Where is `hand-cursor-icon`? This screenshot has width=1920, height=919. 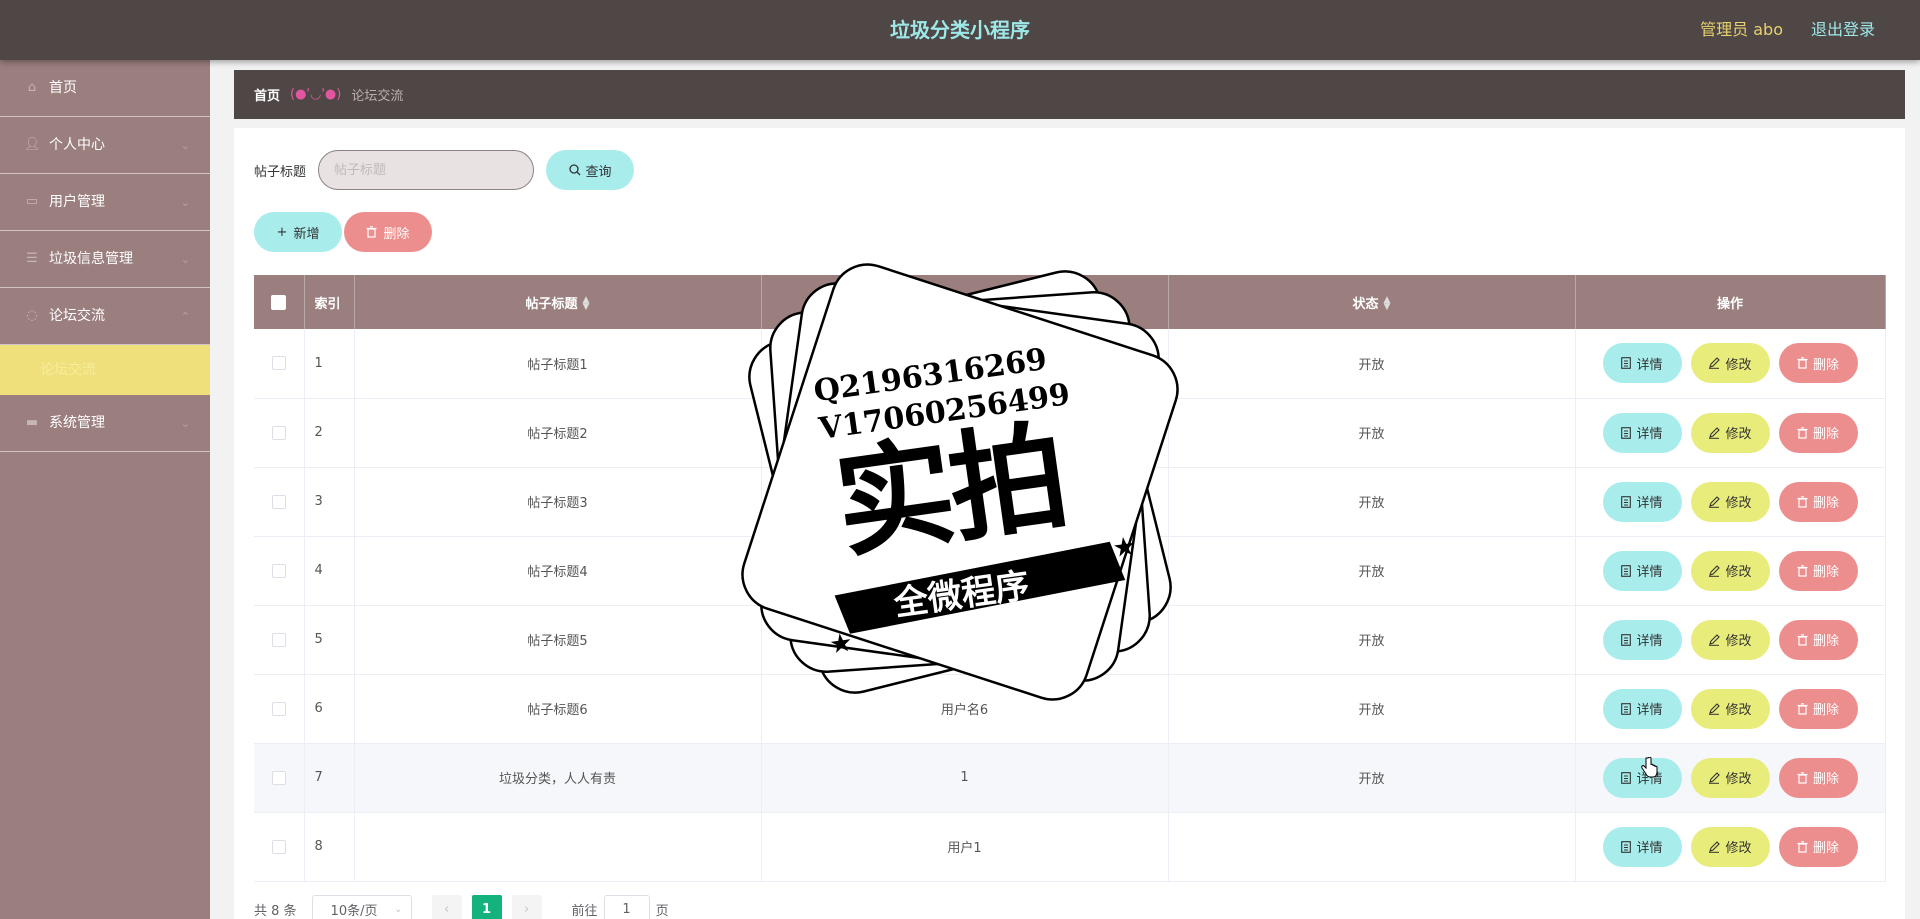
hand-cursor-icon is located at coordinates (1649, 767).